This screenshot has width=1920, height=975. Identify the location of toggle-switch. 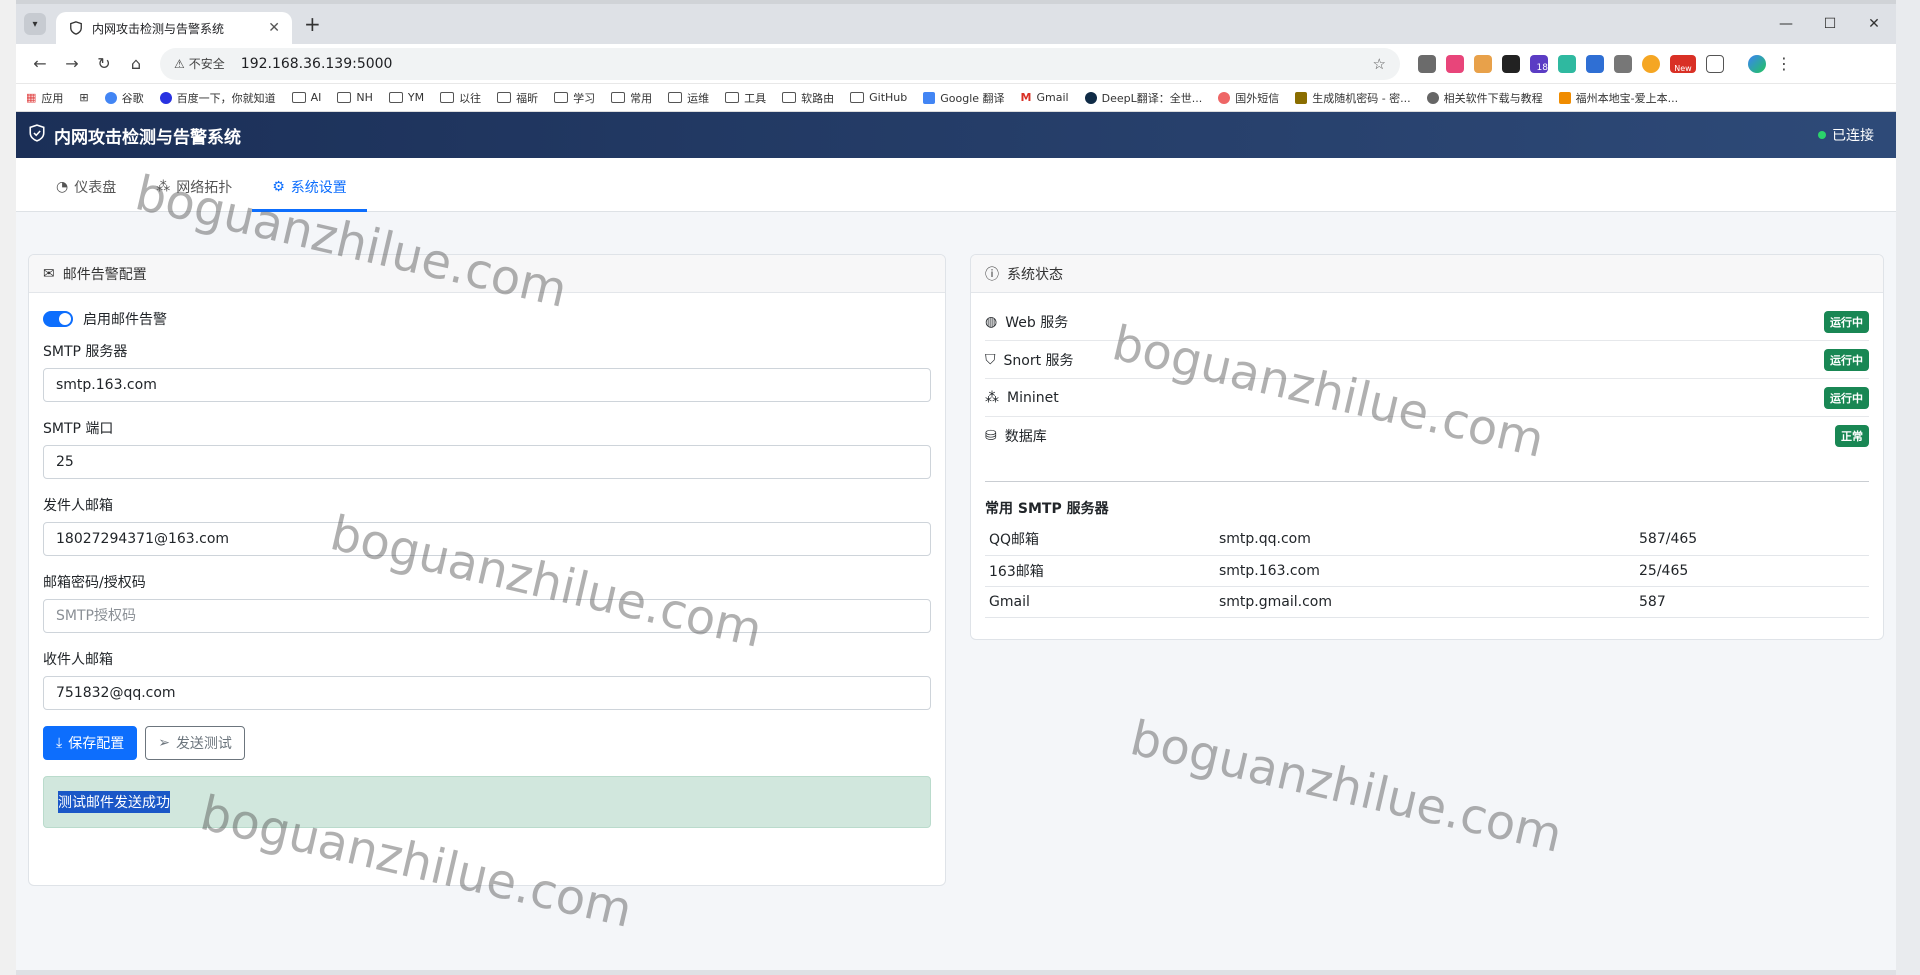
(58, 319).